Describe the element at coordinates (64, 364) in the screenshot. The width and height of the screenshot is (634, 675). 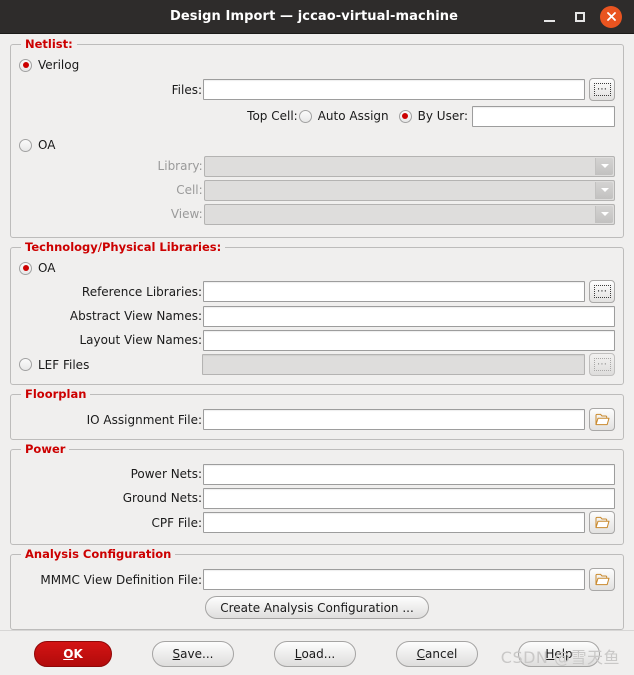
I see `radio-lef-files-label: LEF Files` at that location.